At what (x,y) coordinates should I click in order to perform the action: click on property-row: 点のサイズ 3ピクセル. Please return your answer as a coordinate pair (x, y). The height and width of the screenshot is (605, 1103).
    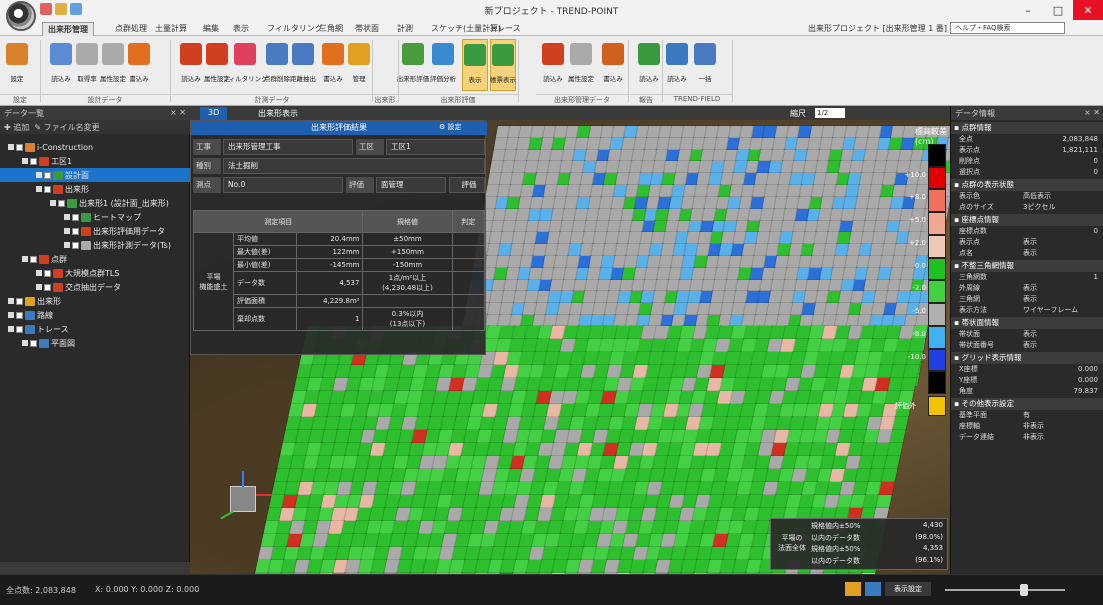
    Looking at the image, I should click on (1027, 207).